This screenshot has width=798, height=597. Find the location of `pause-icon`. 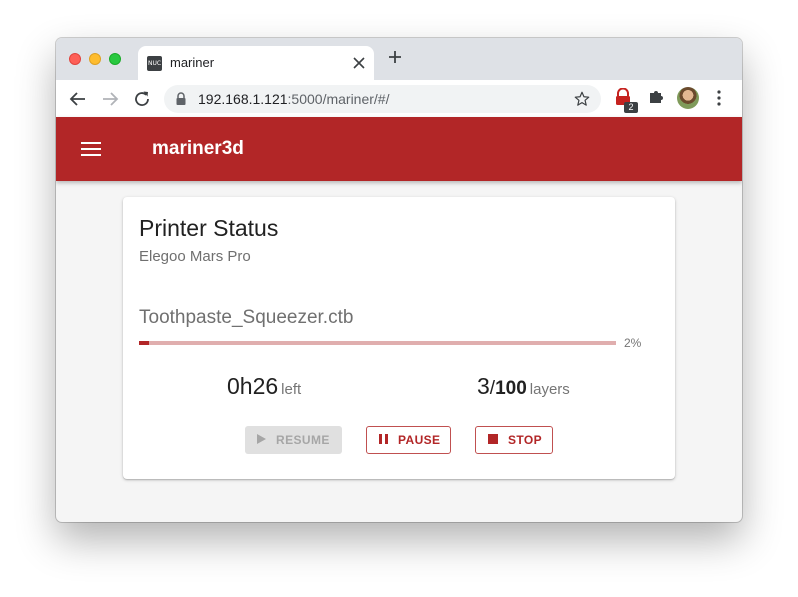

pause-icon is located at coordinates (383, 440).